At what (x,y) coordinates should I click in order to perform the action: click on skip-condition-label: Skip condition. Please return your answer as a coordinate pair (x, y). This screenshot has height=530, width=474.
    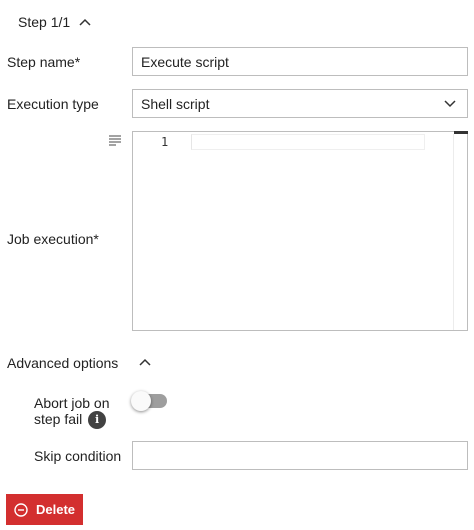
    Looking at the image, I should click on (78, 456).